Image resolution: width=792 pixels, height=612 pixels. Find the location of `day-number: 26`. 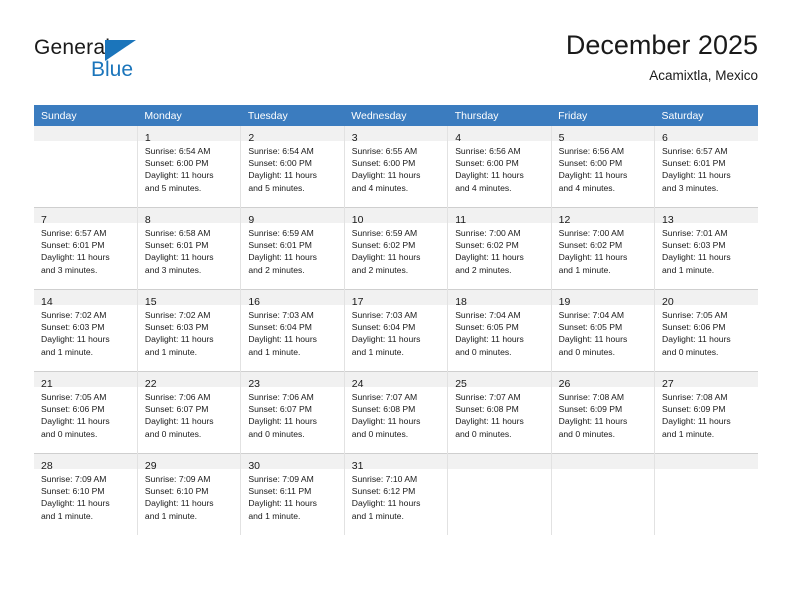

day-number: 26 is located at coordinates (564, 384).